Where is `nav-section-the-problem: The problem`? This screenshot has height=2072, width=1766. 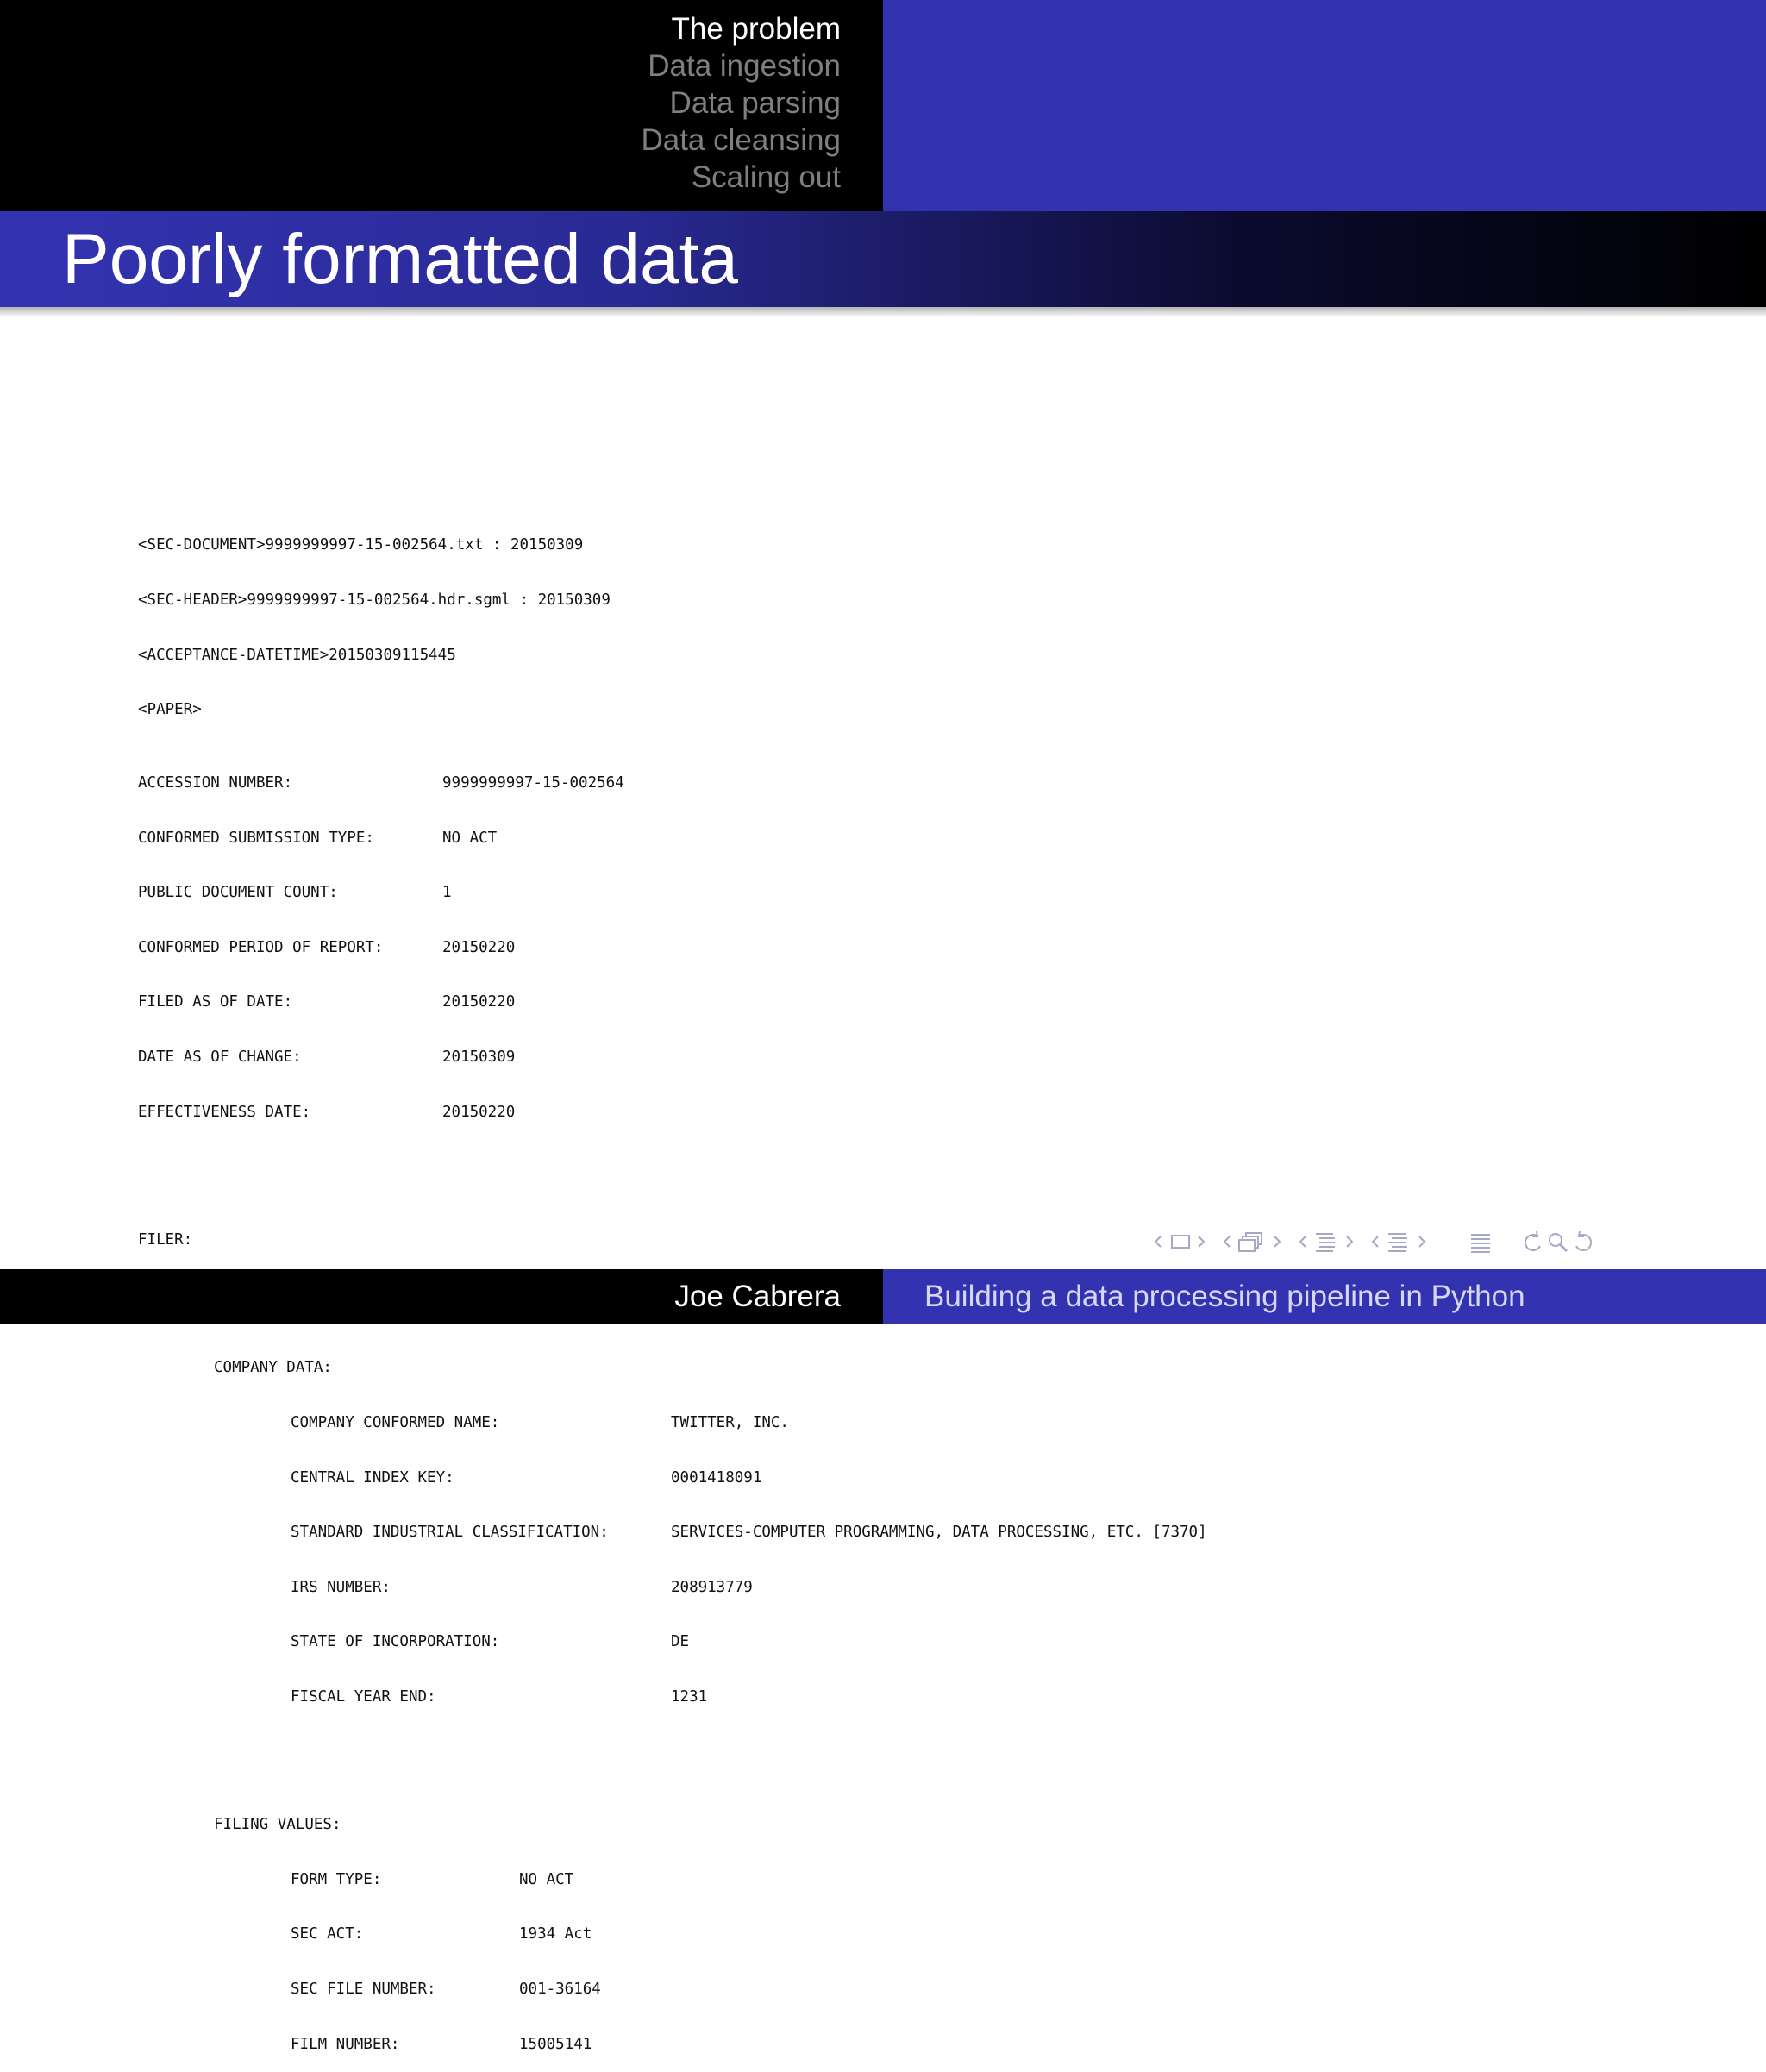
nav-section-the-problem: The problem is located at coordinates (741, 28).